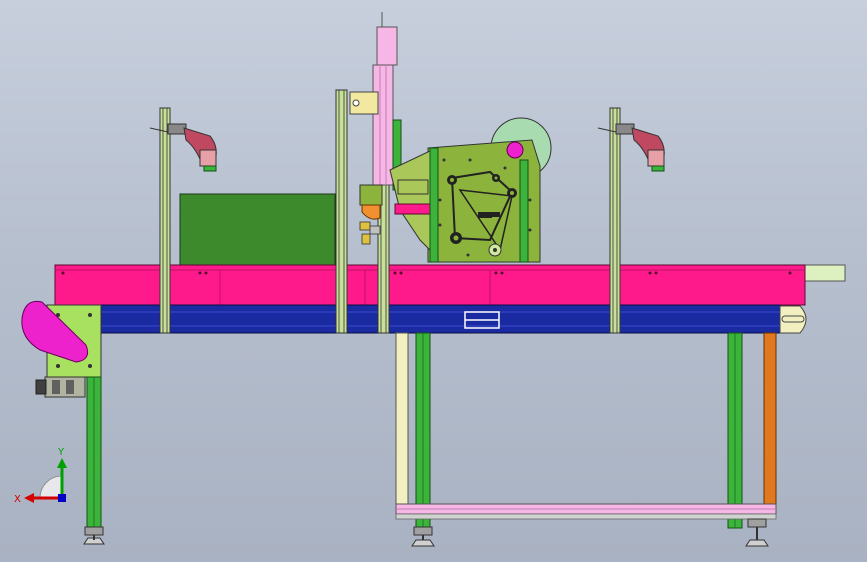 This screenshot has height=562, width=867. I want to click on coordinate-triad: Y X, so click(40, 476).